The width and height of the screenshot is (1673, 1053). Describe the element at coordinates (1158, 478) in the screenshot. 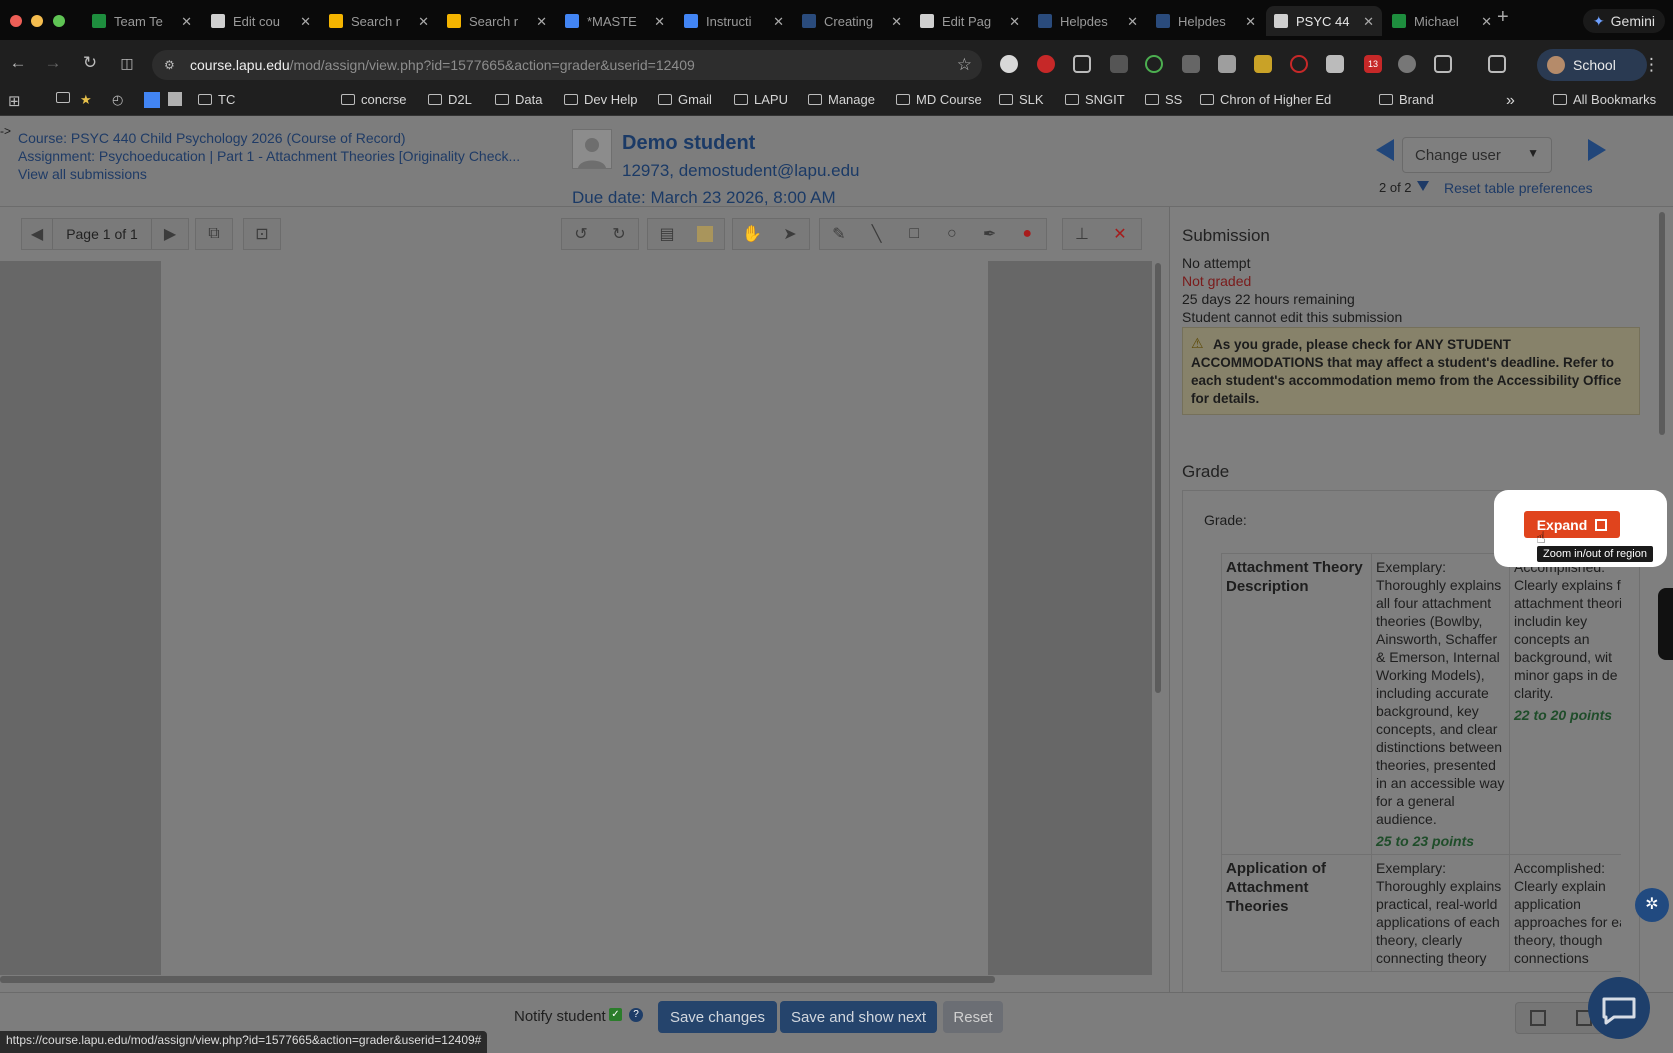

I see `pdf-scrollbar-thumb` at that location.